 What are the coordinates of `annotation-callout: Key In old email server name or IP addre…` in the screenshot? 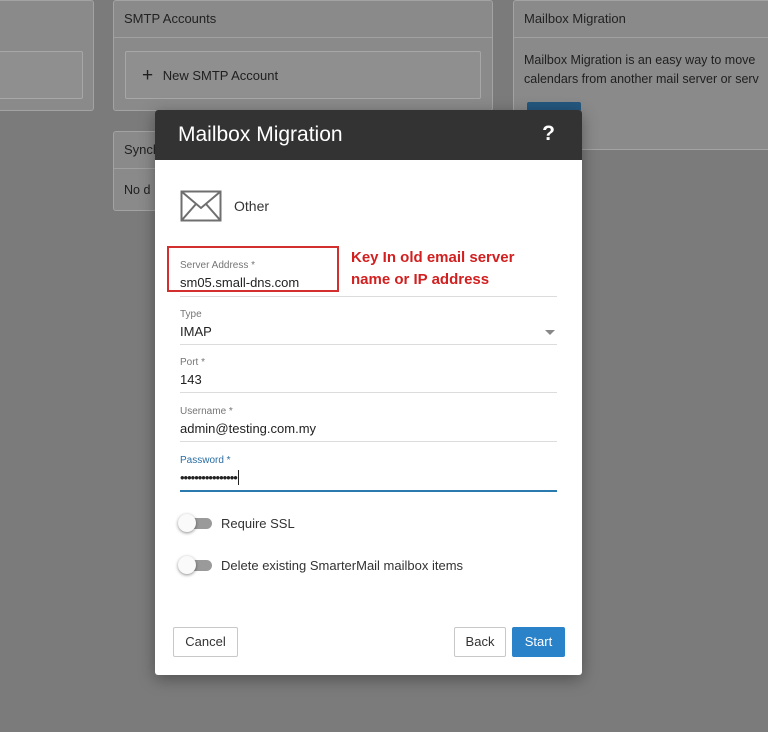 It's located at (432, 269).